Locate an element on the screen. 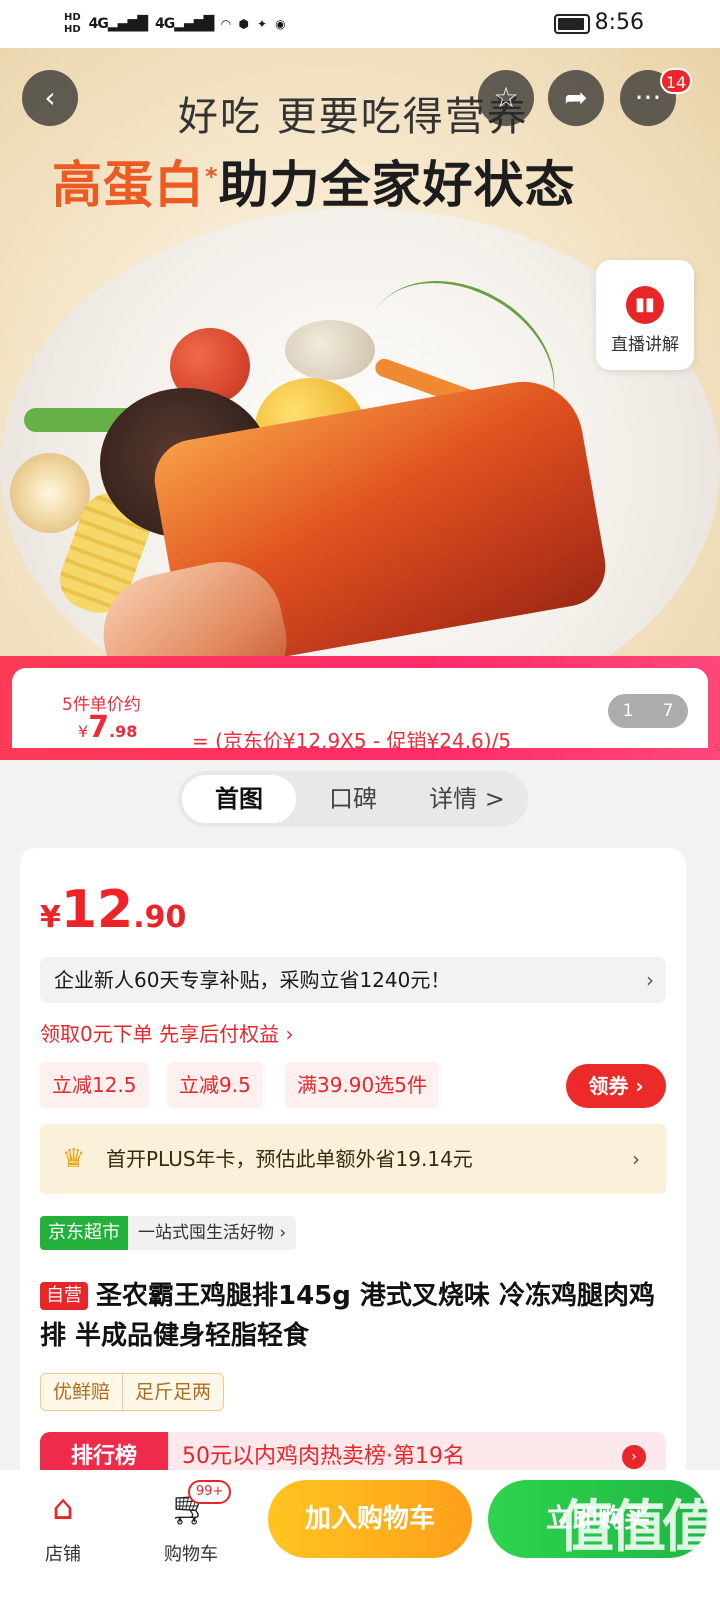 Image resolution: width=720 pixels, height=1600 pixels. self-operated-badge: 自营 is located at coordinates (64, 1296).